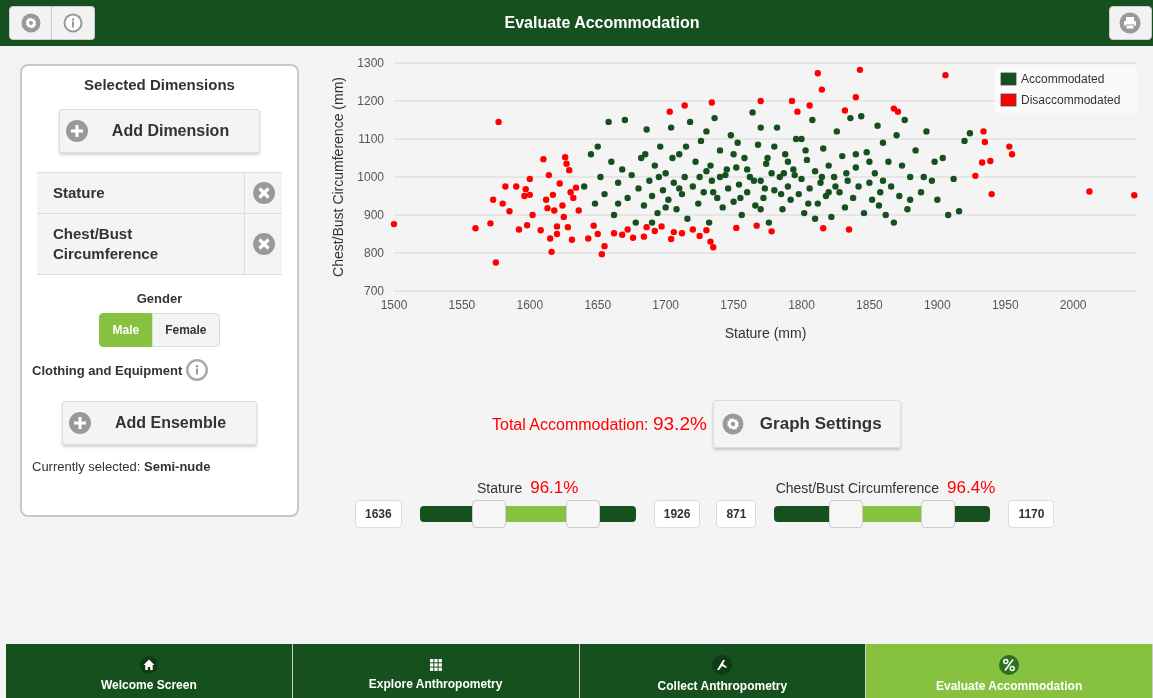 This screenshot has width=1153, height=698. Describe the element at coordinates (107, 370) in the screenshot. I see `clothing-label: Clothing and Equipment` at that location.